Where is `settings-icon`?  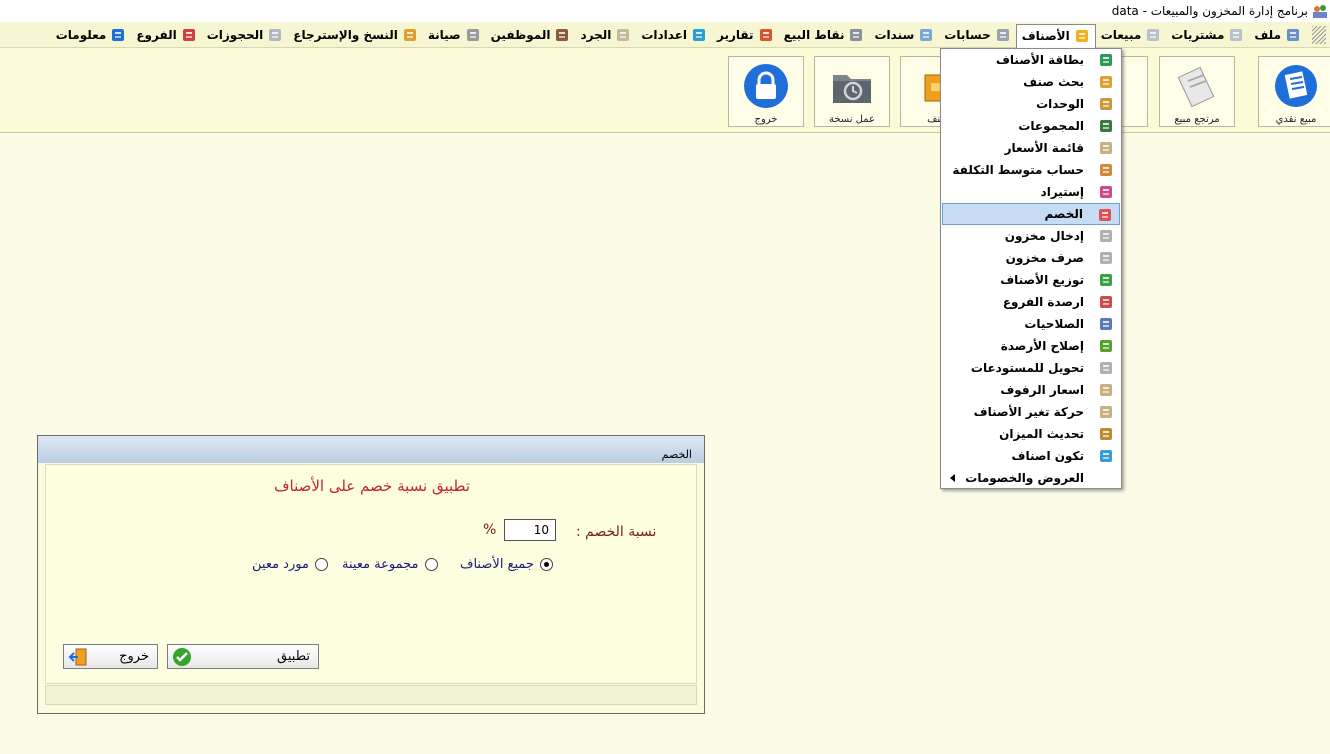
settings-icon is located at coordinates (699, 35).